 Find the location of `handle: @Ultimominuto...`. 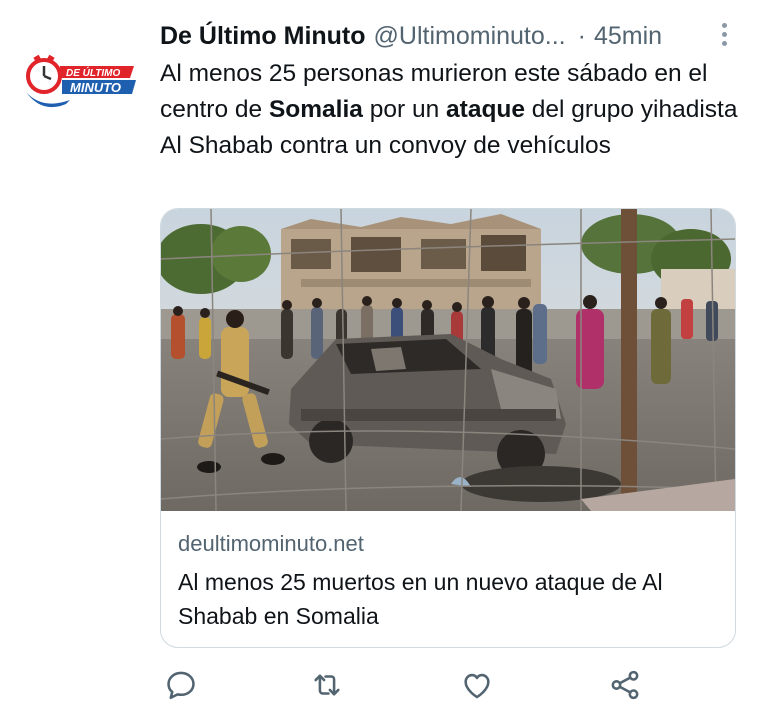

handle: @Ultimominuto... is located at coordinates (470, 36).